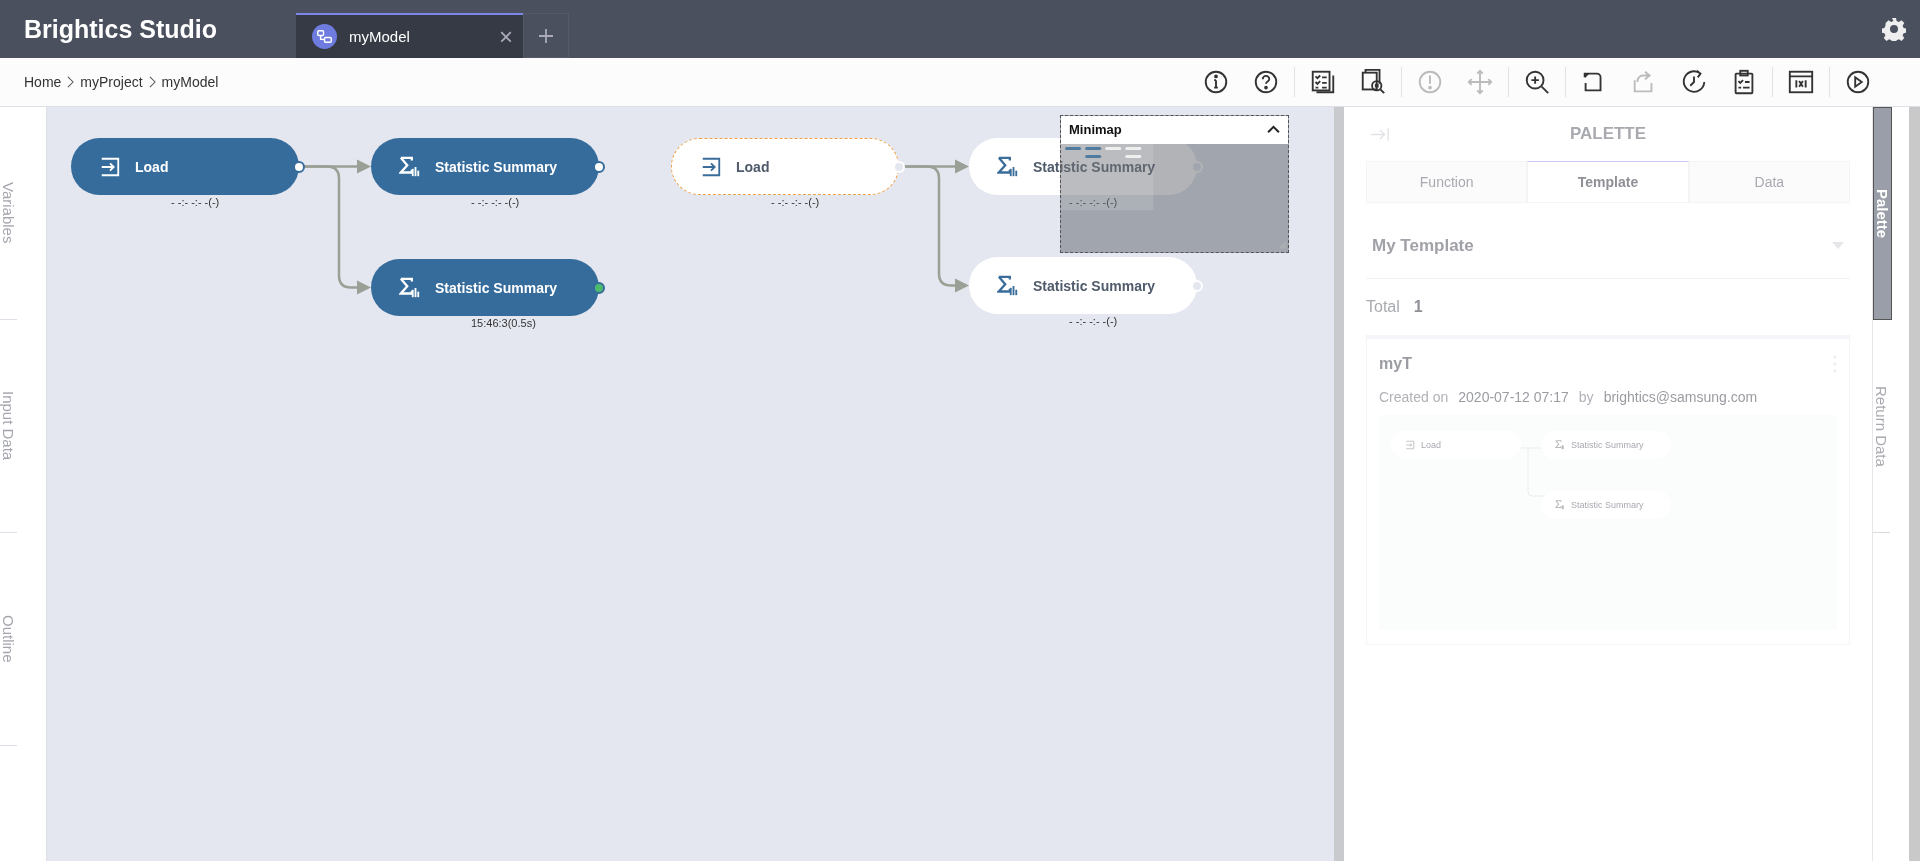 Image resolution: width=1920 pixels, height=861 pixels. Describe the element at coordinates (1396, 364) in the screenshot. I see `template-name: myT` at that location.